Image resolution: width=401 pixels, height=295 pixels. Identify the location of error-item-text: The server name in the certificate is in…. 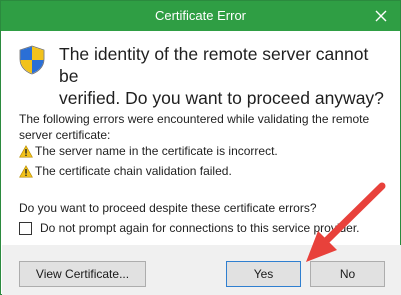
(156, 151).